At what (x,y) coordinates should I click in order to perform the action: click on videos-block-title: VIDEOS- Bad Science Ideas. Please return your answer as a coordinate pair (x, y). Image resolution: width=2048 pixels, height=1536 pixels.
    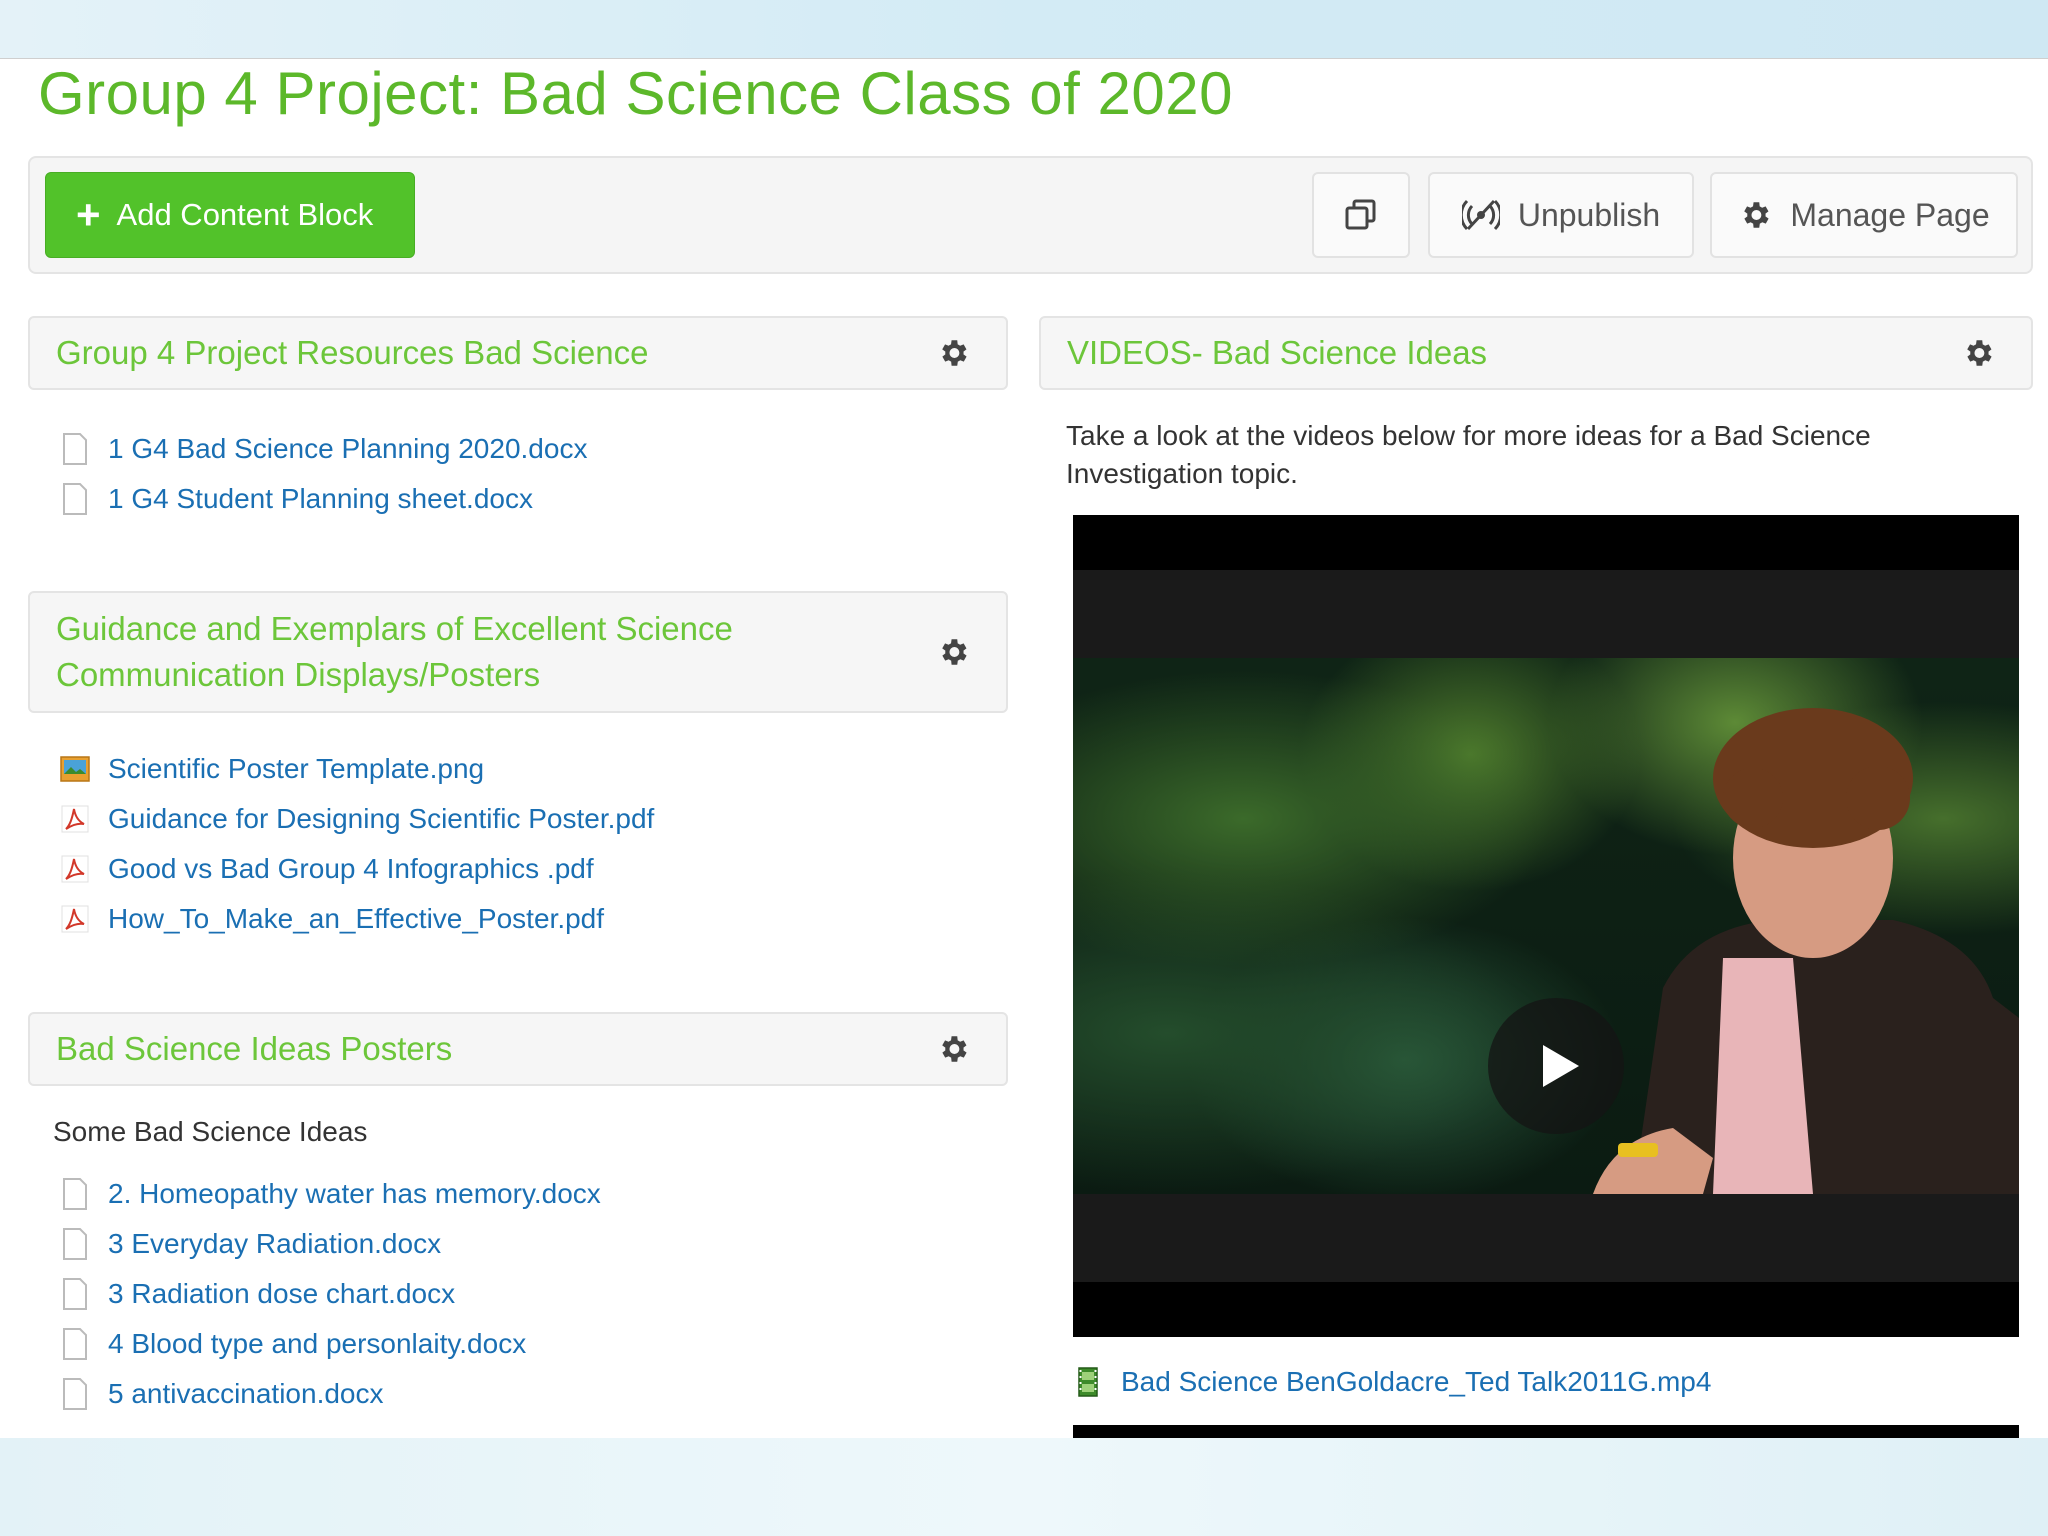
    Looking at the image, I should click on (1277, 352).